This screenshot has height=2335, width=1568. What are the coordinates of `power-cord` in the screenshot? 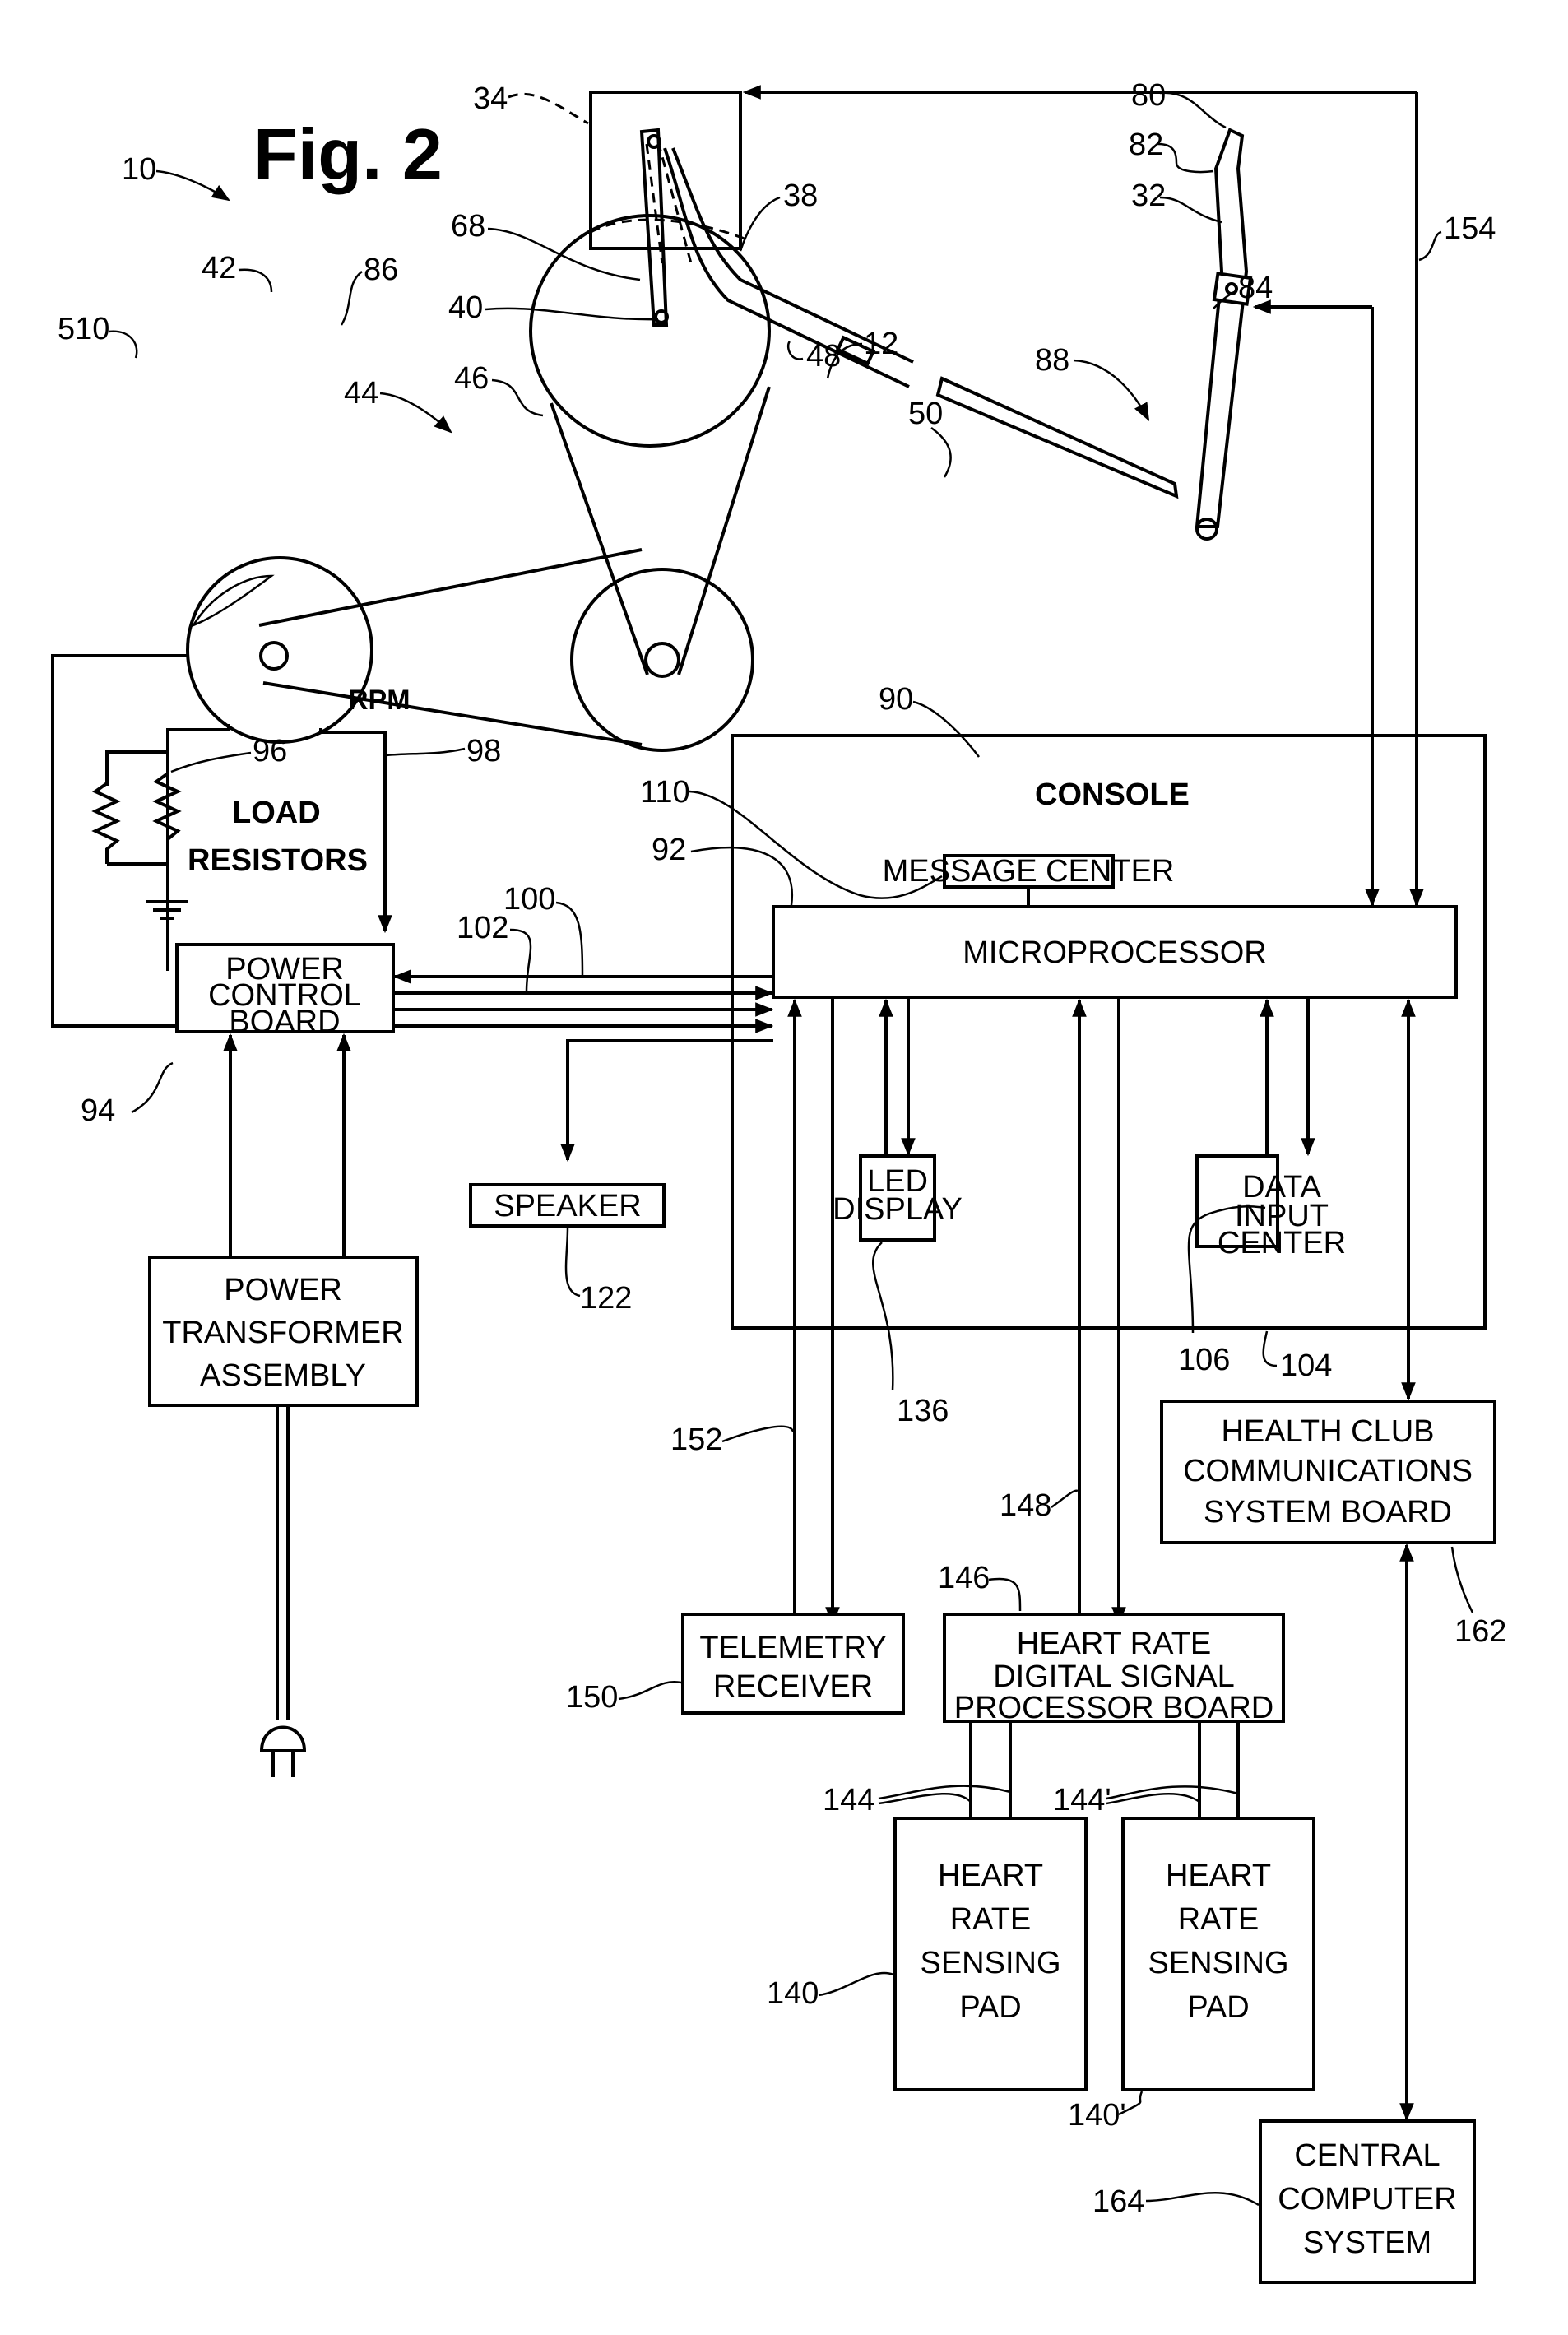 It's located at (283, 1564).